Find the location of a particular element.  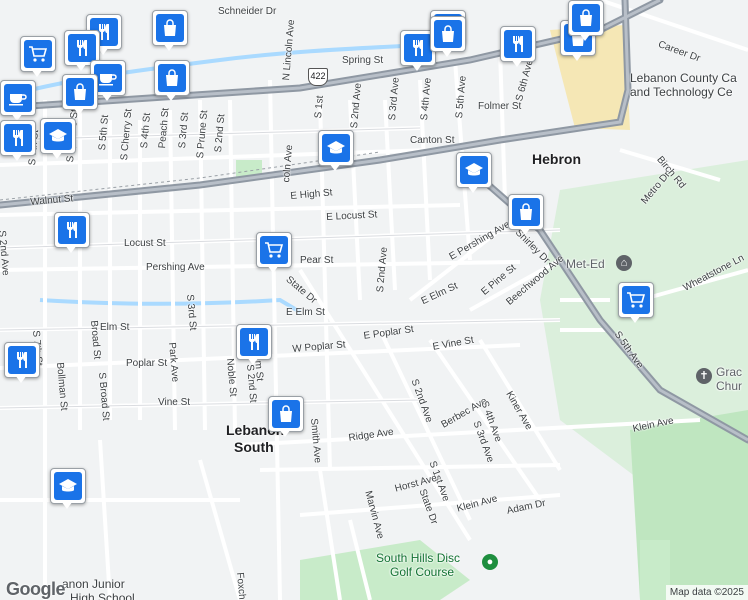

street-label: Spring St is located at coordinates (363, 60).